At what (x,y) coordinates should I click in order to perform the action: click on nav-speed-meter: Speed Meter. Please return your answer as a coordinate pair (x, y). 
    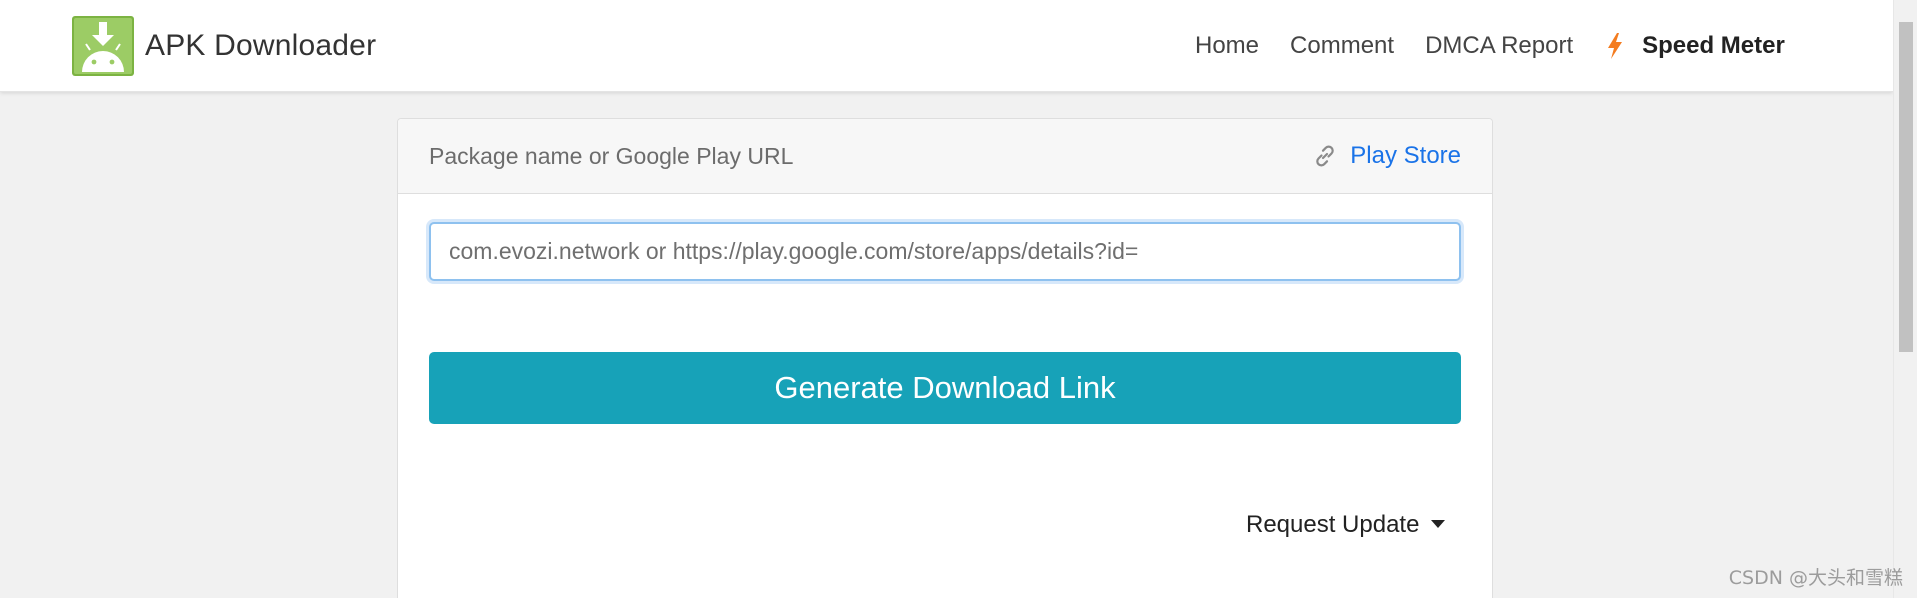
    Looking at the image, I should click on (1695, 46).